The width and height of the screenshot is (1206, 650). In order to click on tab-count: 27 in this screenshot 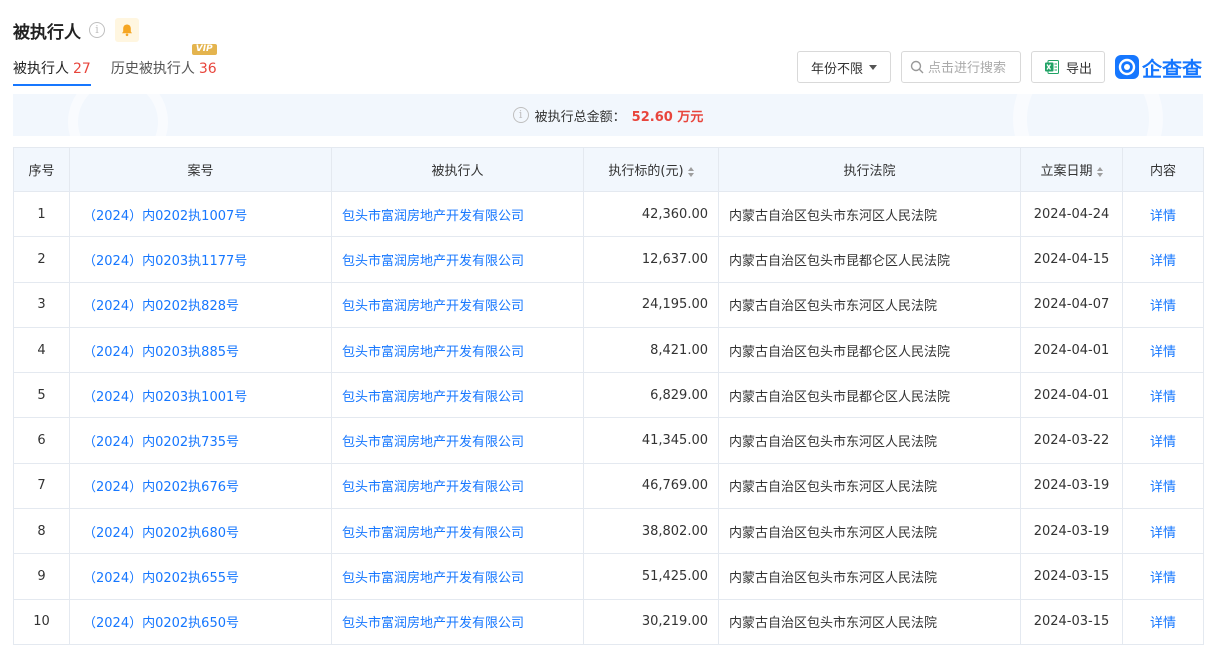, I will do `click(82, 69)`.